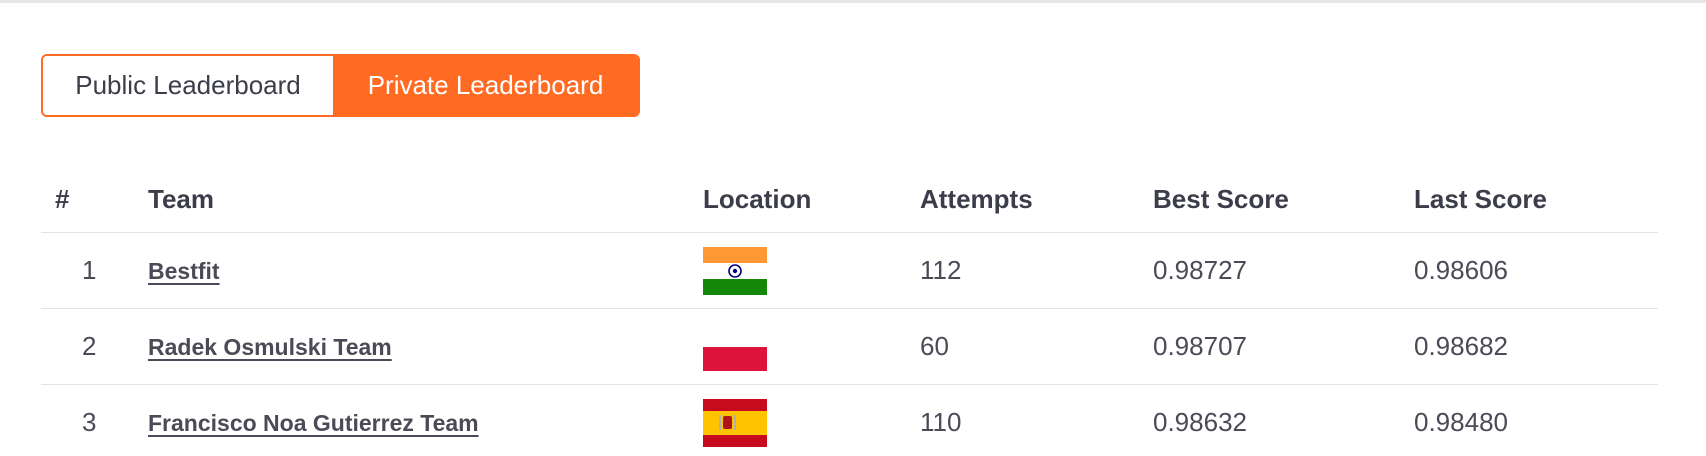  Describe the element at coordinates (184, 271) in the screenshot. I see `team-link: Bestfit` at that location.